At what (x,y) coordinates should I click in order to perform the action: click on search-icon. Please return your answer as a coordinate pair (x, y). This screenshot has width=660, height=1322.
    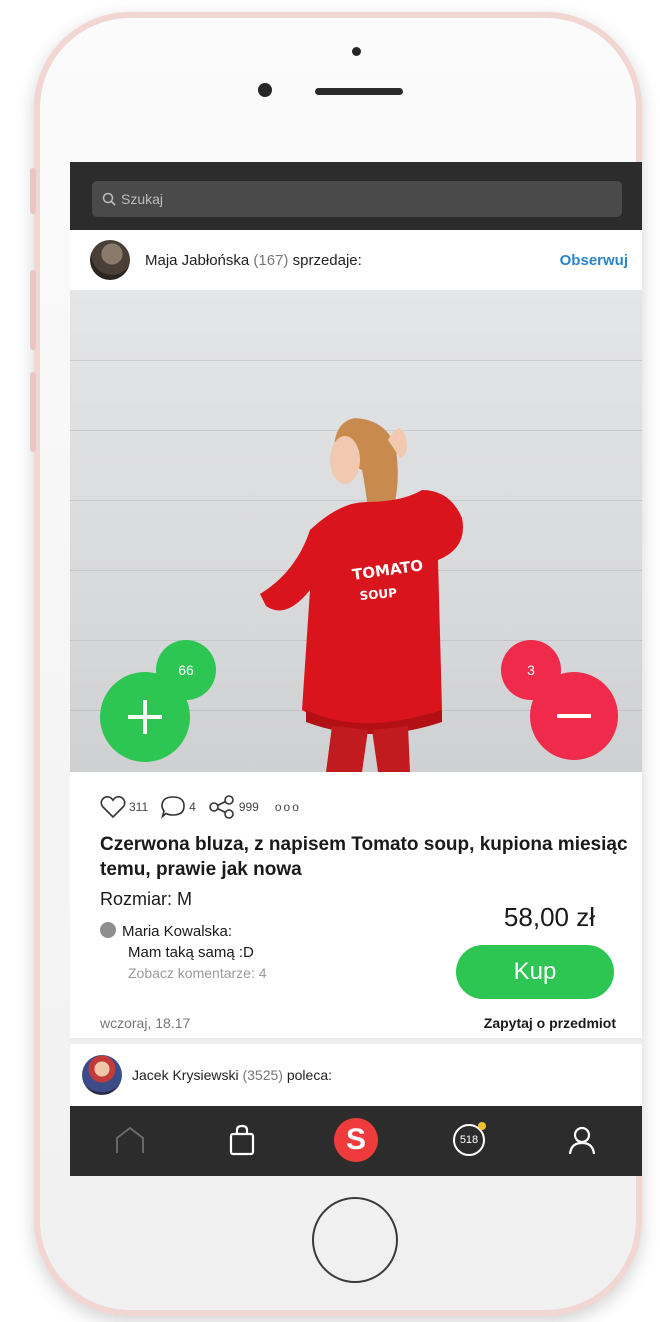
    Looking at the image, I should click on (109, 199).